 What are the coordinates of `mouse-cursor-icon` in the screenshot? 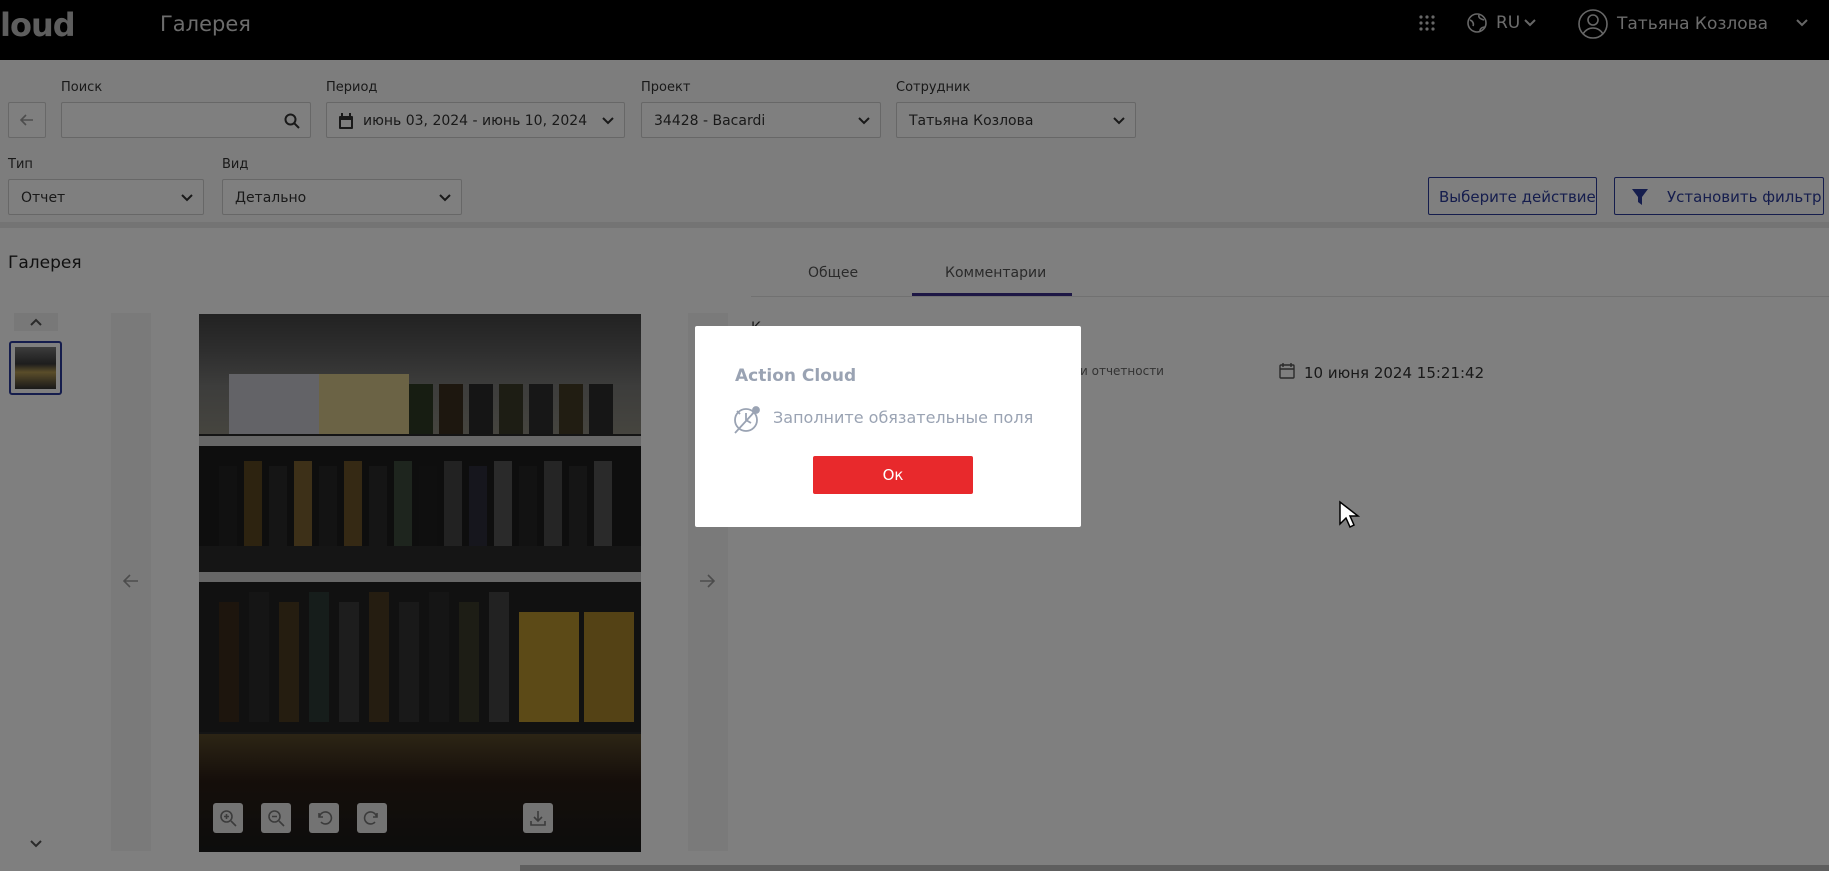 It's located at (1349, 514).